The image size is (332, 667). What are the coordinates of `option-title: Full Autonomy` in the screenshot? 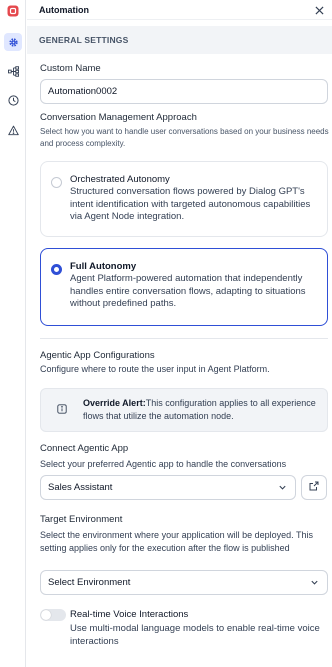 It's located at (103, 266).